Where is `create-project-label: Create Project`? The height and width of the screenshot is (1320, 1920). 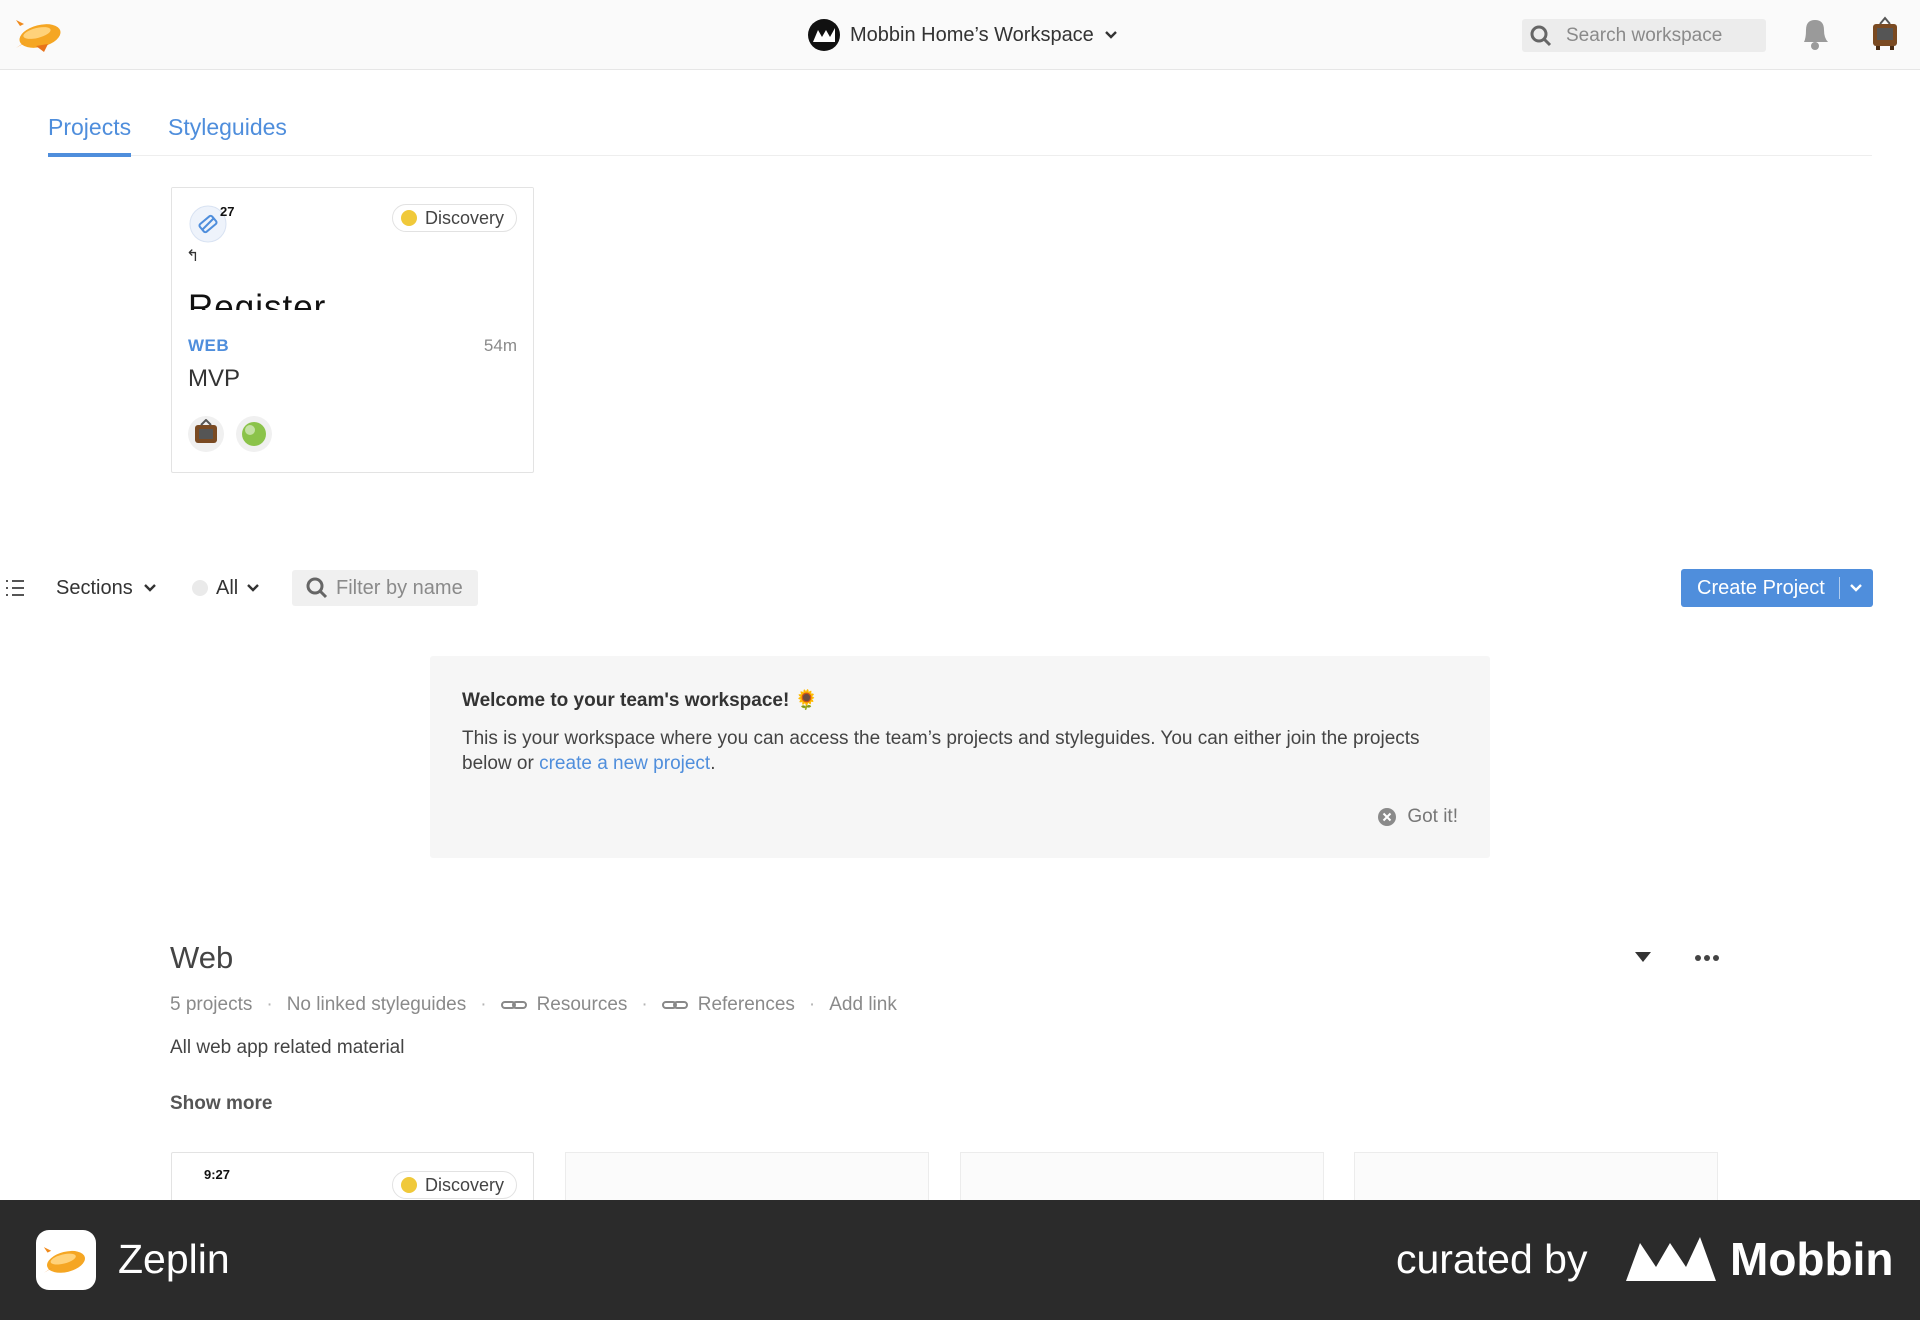
create-project-label: Create Project is located at coordinates (1761, 587).